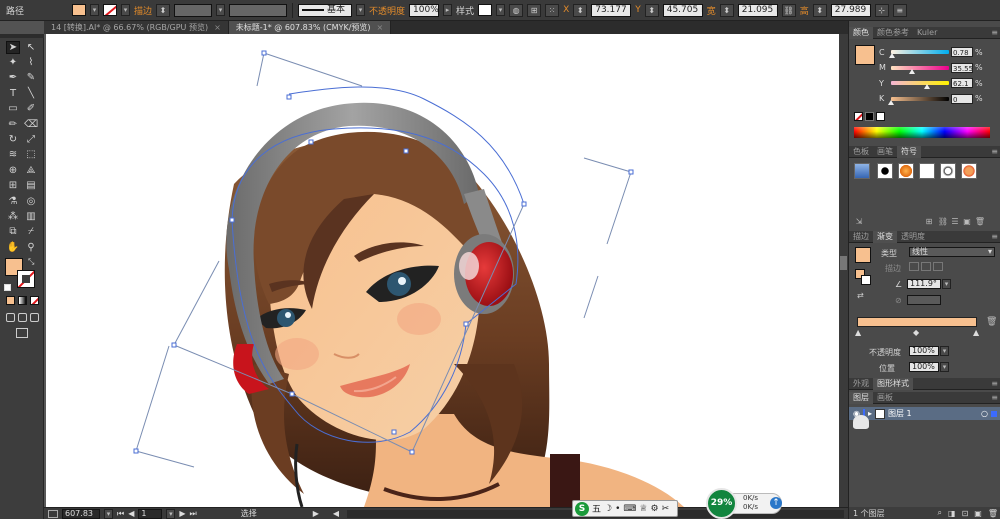  I want to click on paintbrush-tool: ✐, so click(31, 109).